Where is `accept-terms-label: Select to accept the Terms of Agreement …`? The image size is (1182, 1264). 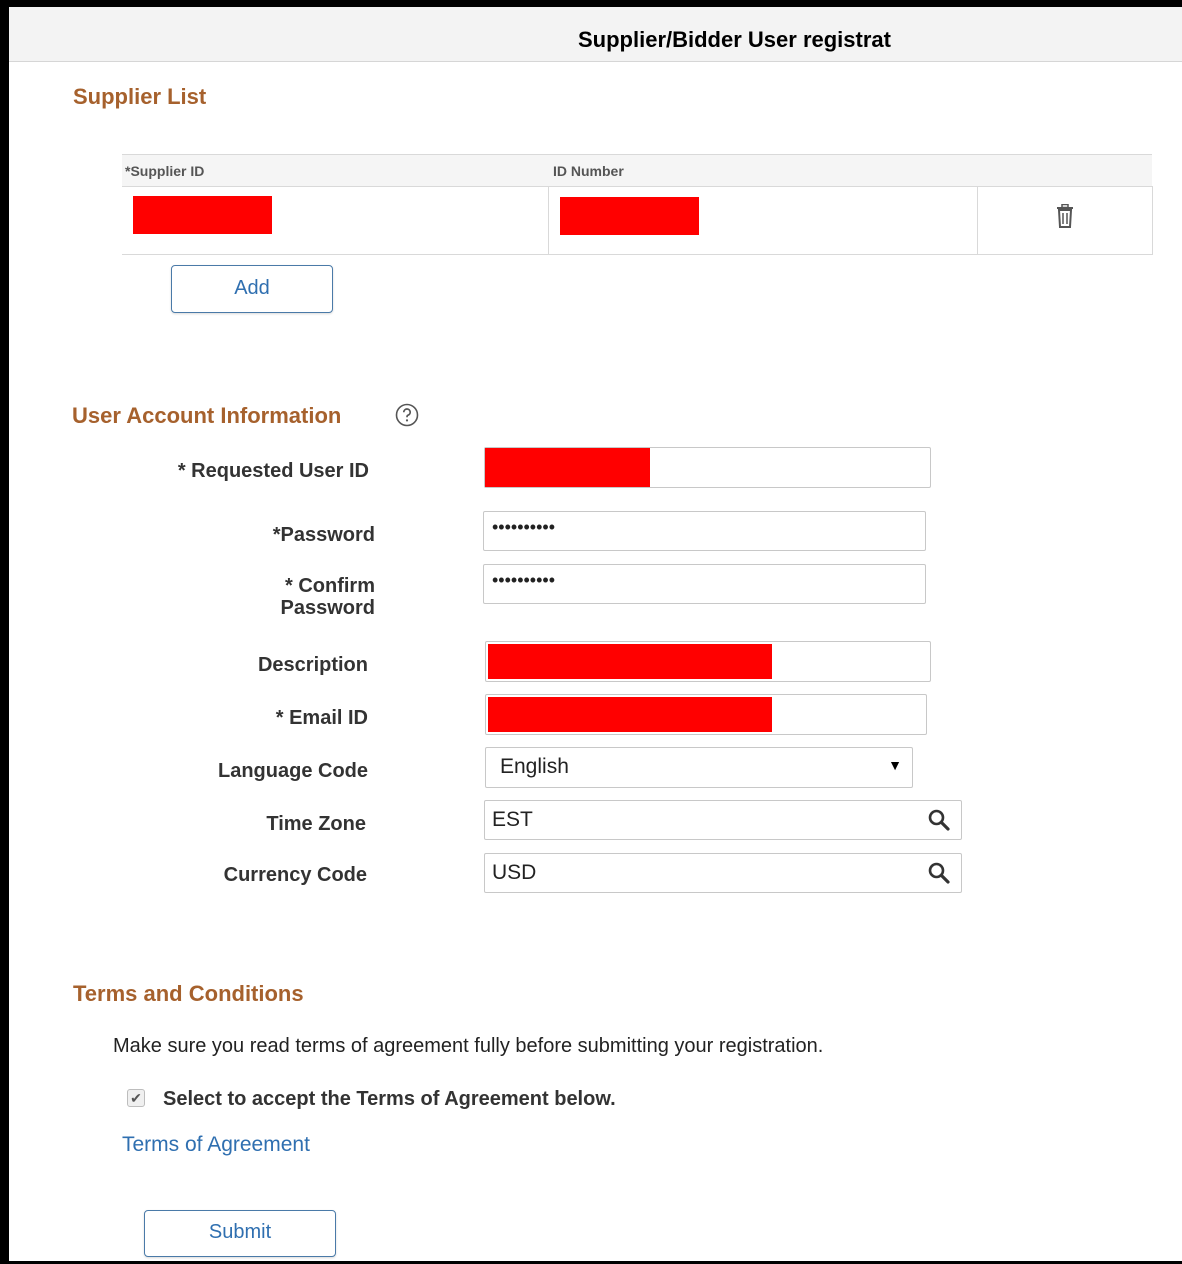
accept-terms-label: Select to accept the Terms of Agreement … is located at coordinates (389, 1099).